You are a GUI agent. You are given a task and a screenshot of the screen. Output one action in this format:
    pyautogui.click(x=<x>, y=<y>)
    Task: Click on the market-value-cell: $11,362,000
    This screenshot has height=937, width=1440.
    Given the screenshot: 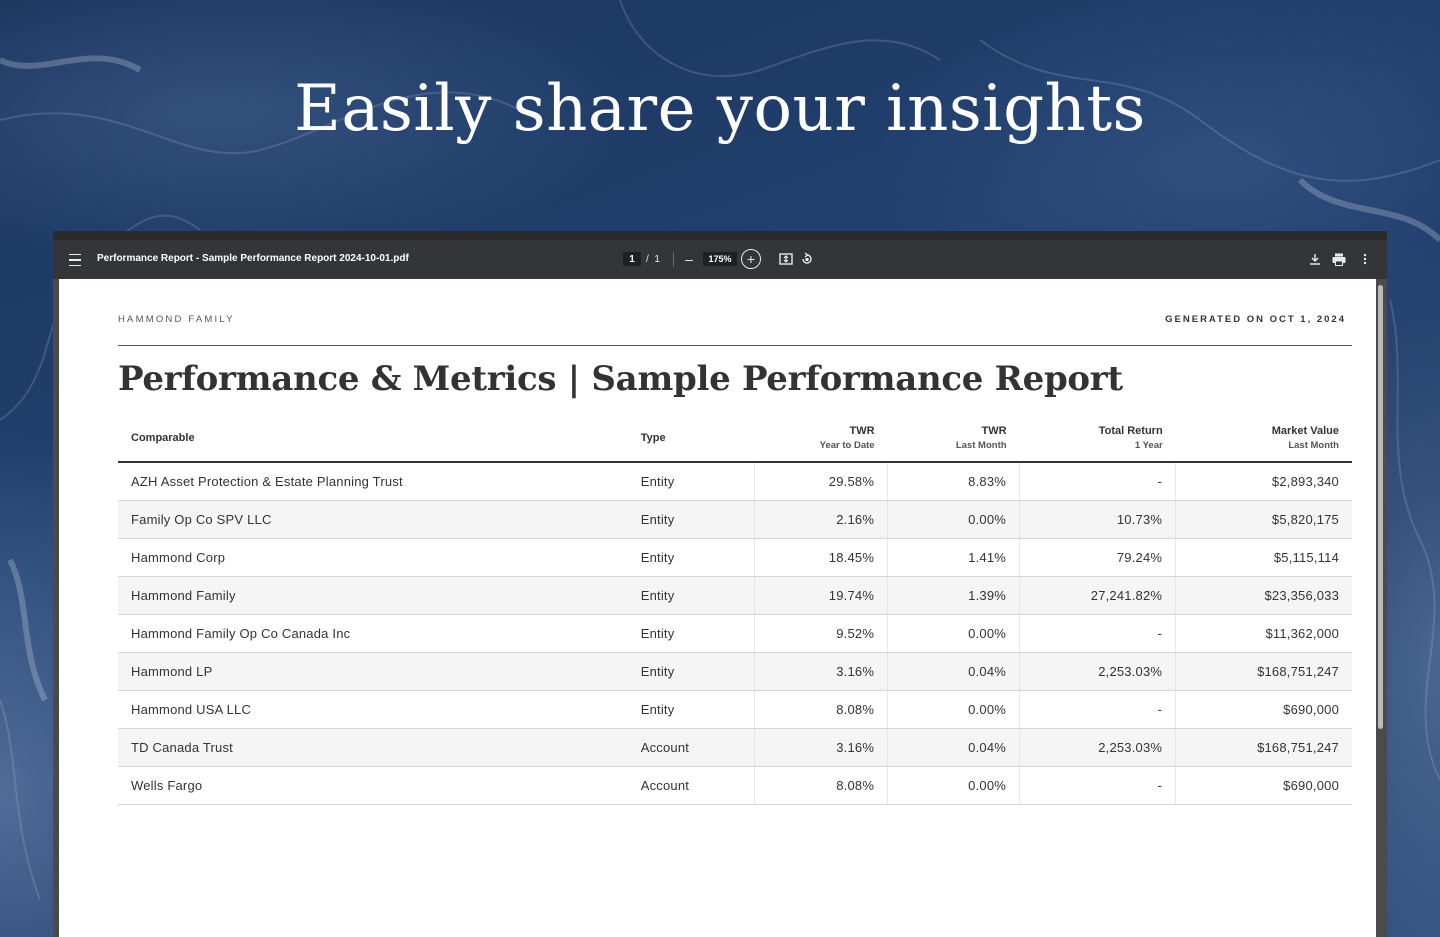 What is the action you would take?
    pyautogui.click(x=1263, y=633)
    